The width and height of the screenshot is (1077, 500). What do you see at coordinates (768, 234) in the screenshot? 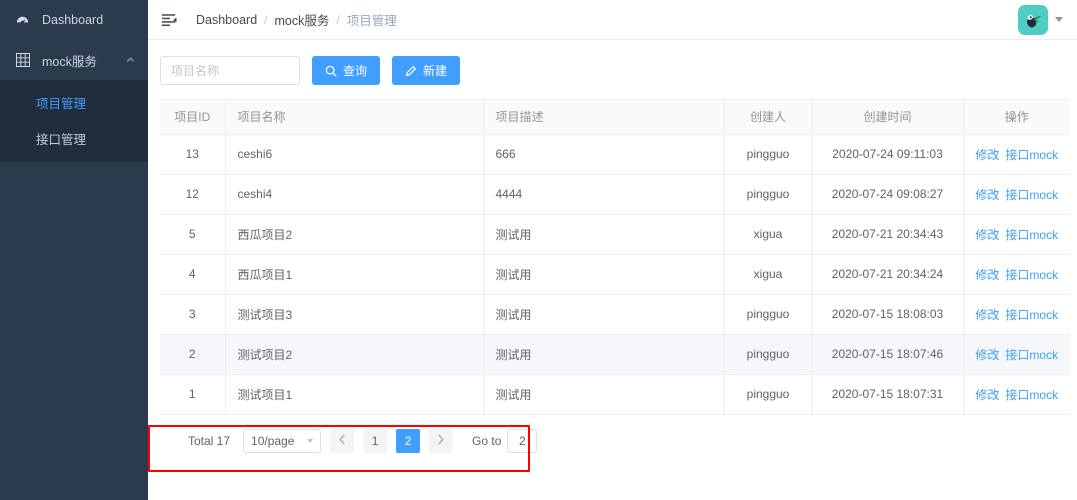
I see `cell-creator: xigua` at bounding box center [768, 234].